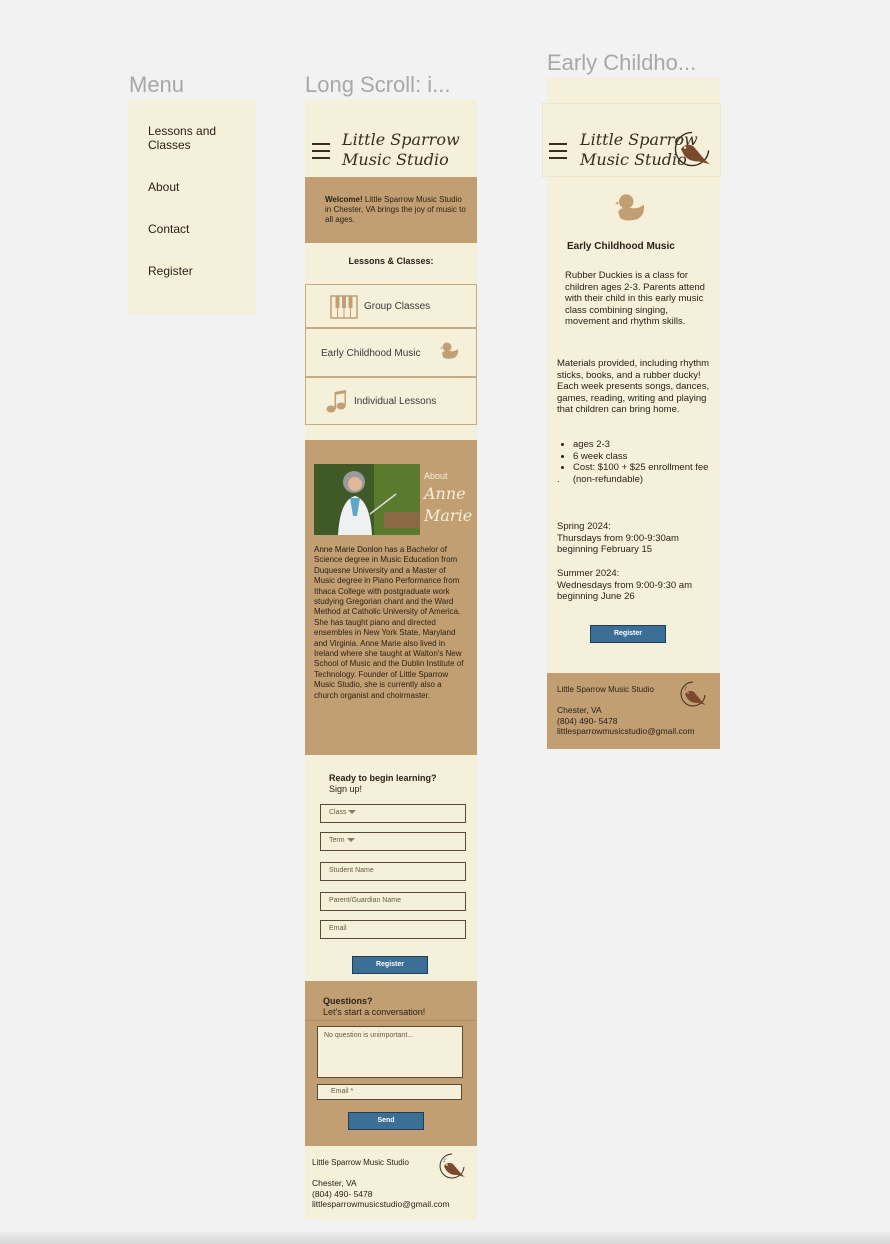 The width and height of the screenshot is (890, 1244). What do you see at coordinates (393, 813) in the screenshot?
I see `class-select: Class` at bounding box center [393, 813].